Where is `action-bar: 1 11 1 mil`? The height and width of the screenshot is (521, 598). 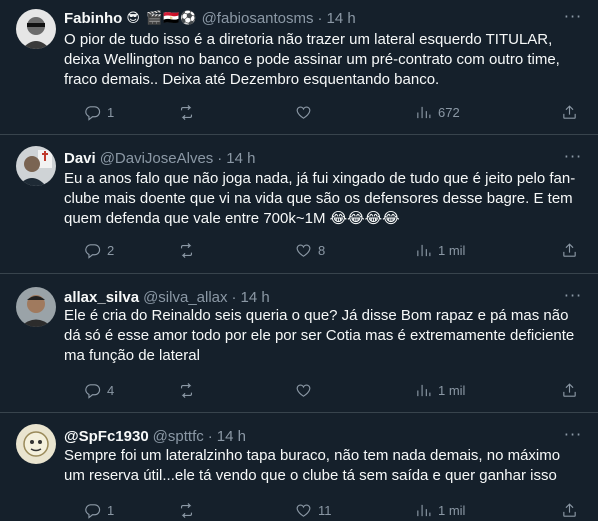
action-bar: 1 11 1 mil is located at coordinates (324, 510).